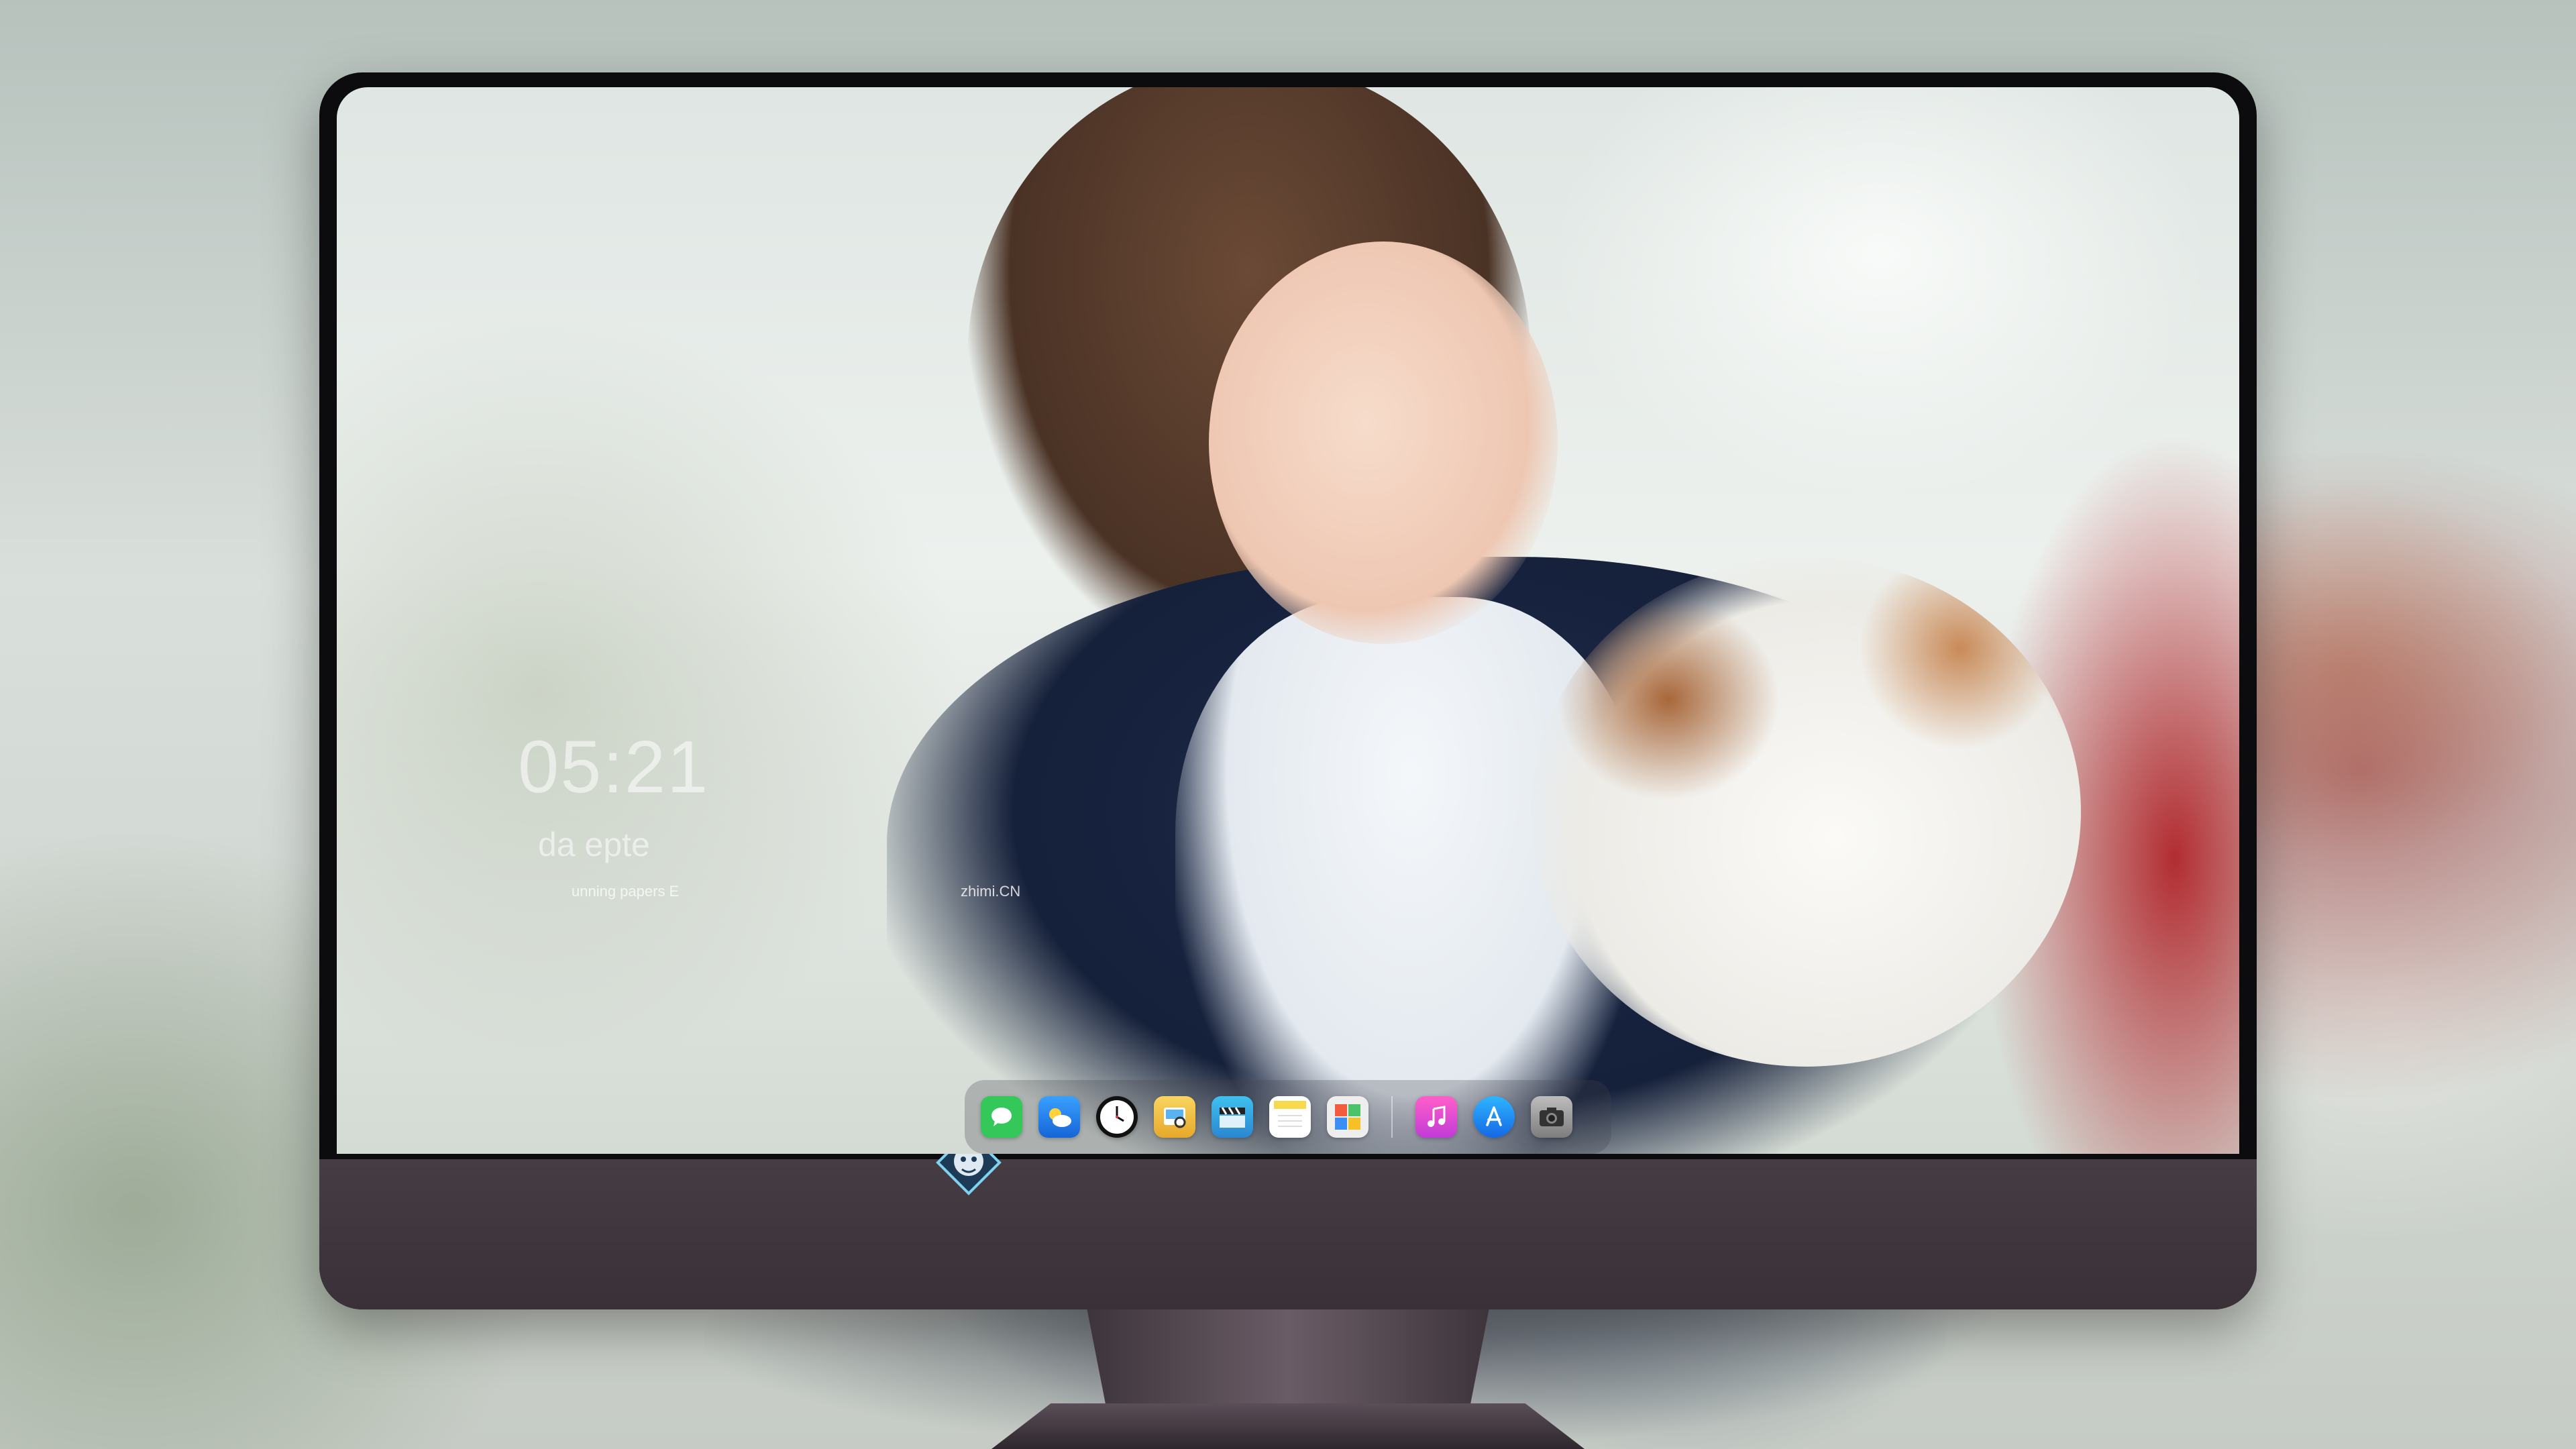  Describe the element at coordinates (594, 844) in the screenshot. I see `desktop-date: da epte` at that location.